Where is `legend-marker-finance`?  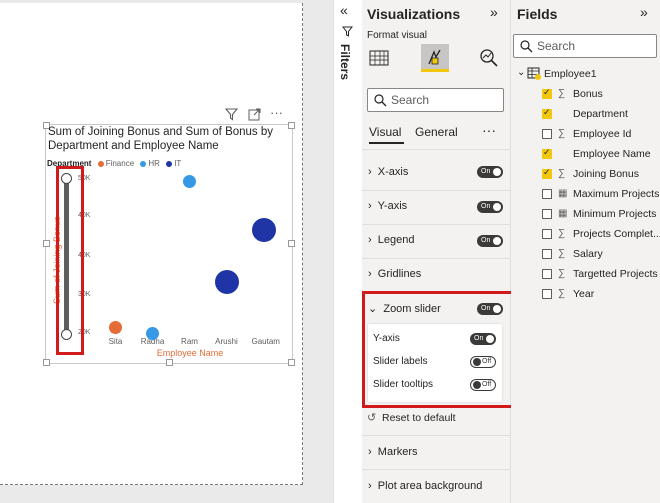 legend-marker-finance is located at coordinates (100, 163).